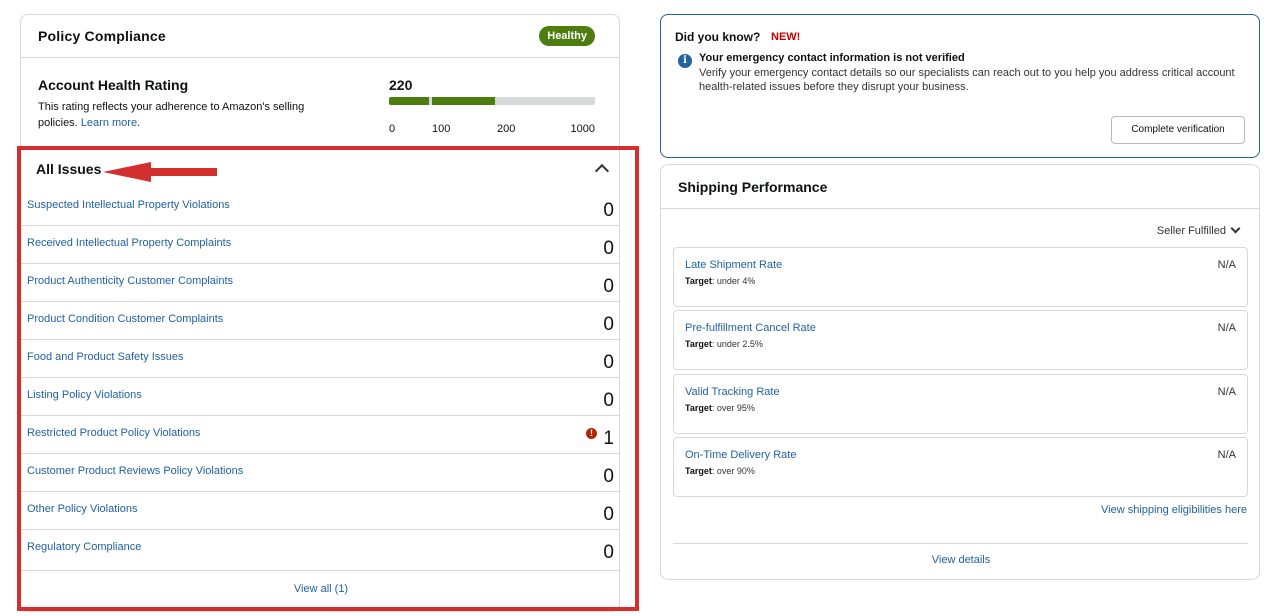 The height and width of the screenshot is (616, 1273). Describe the element at coordinates (105, 357) in the screenshot. I see `issue-label: Food and Product Safety Issues` at that location.